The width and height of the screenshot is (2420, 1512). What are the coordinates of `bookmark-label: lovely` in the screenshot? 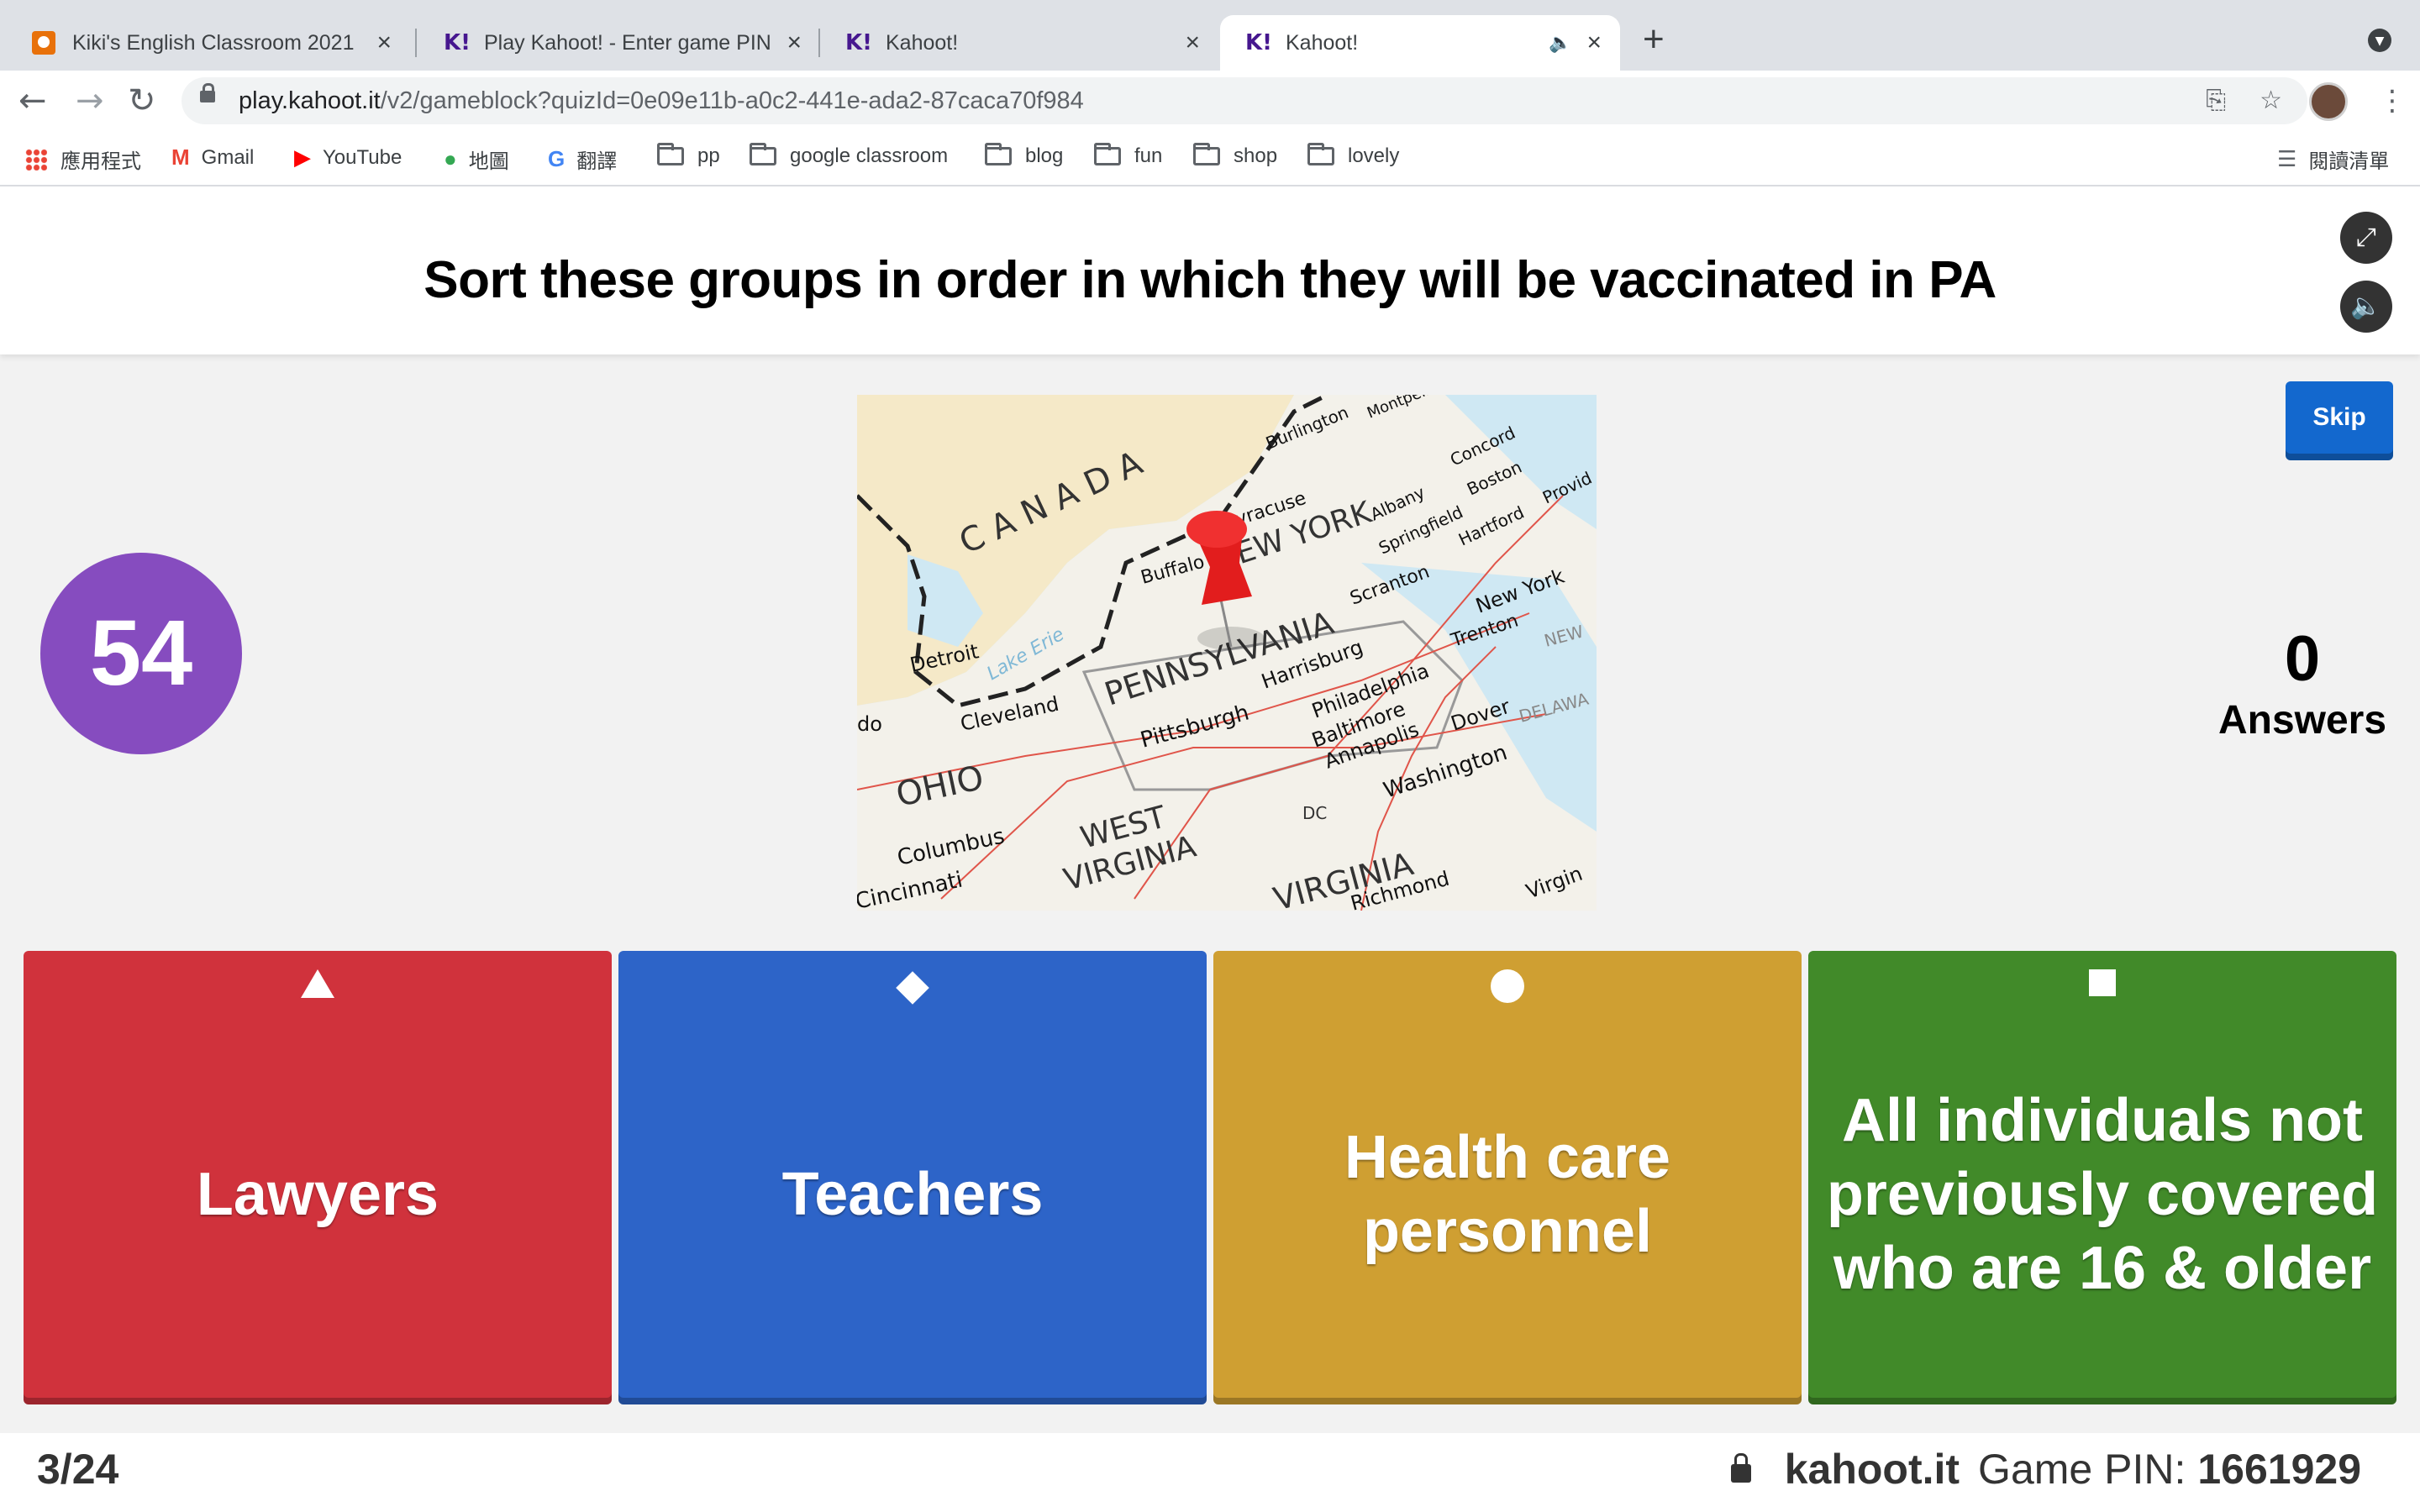 It's located at (1374, 155).